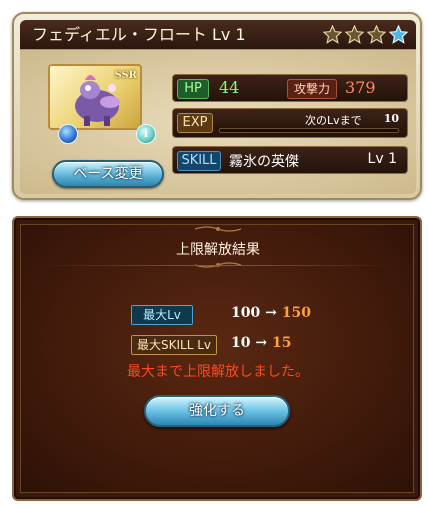 The height and width of the screenshot is (505, 428). What do you see at coordinates (290, 123) in the screenshot?
I see `exp-row: EXP 次のLvまで 10` at bounding box center [290, 123].